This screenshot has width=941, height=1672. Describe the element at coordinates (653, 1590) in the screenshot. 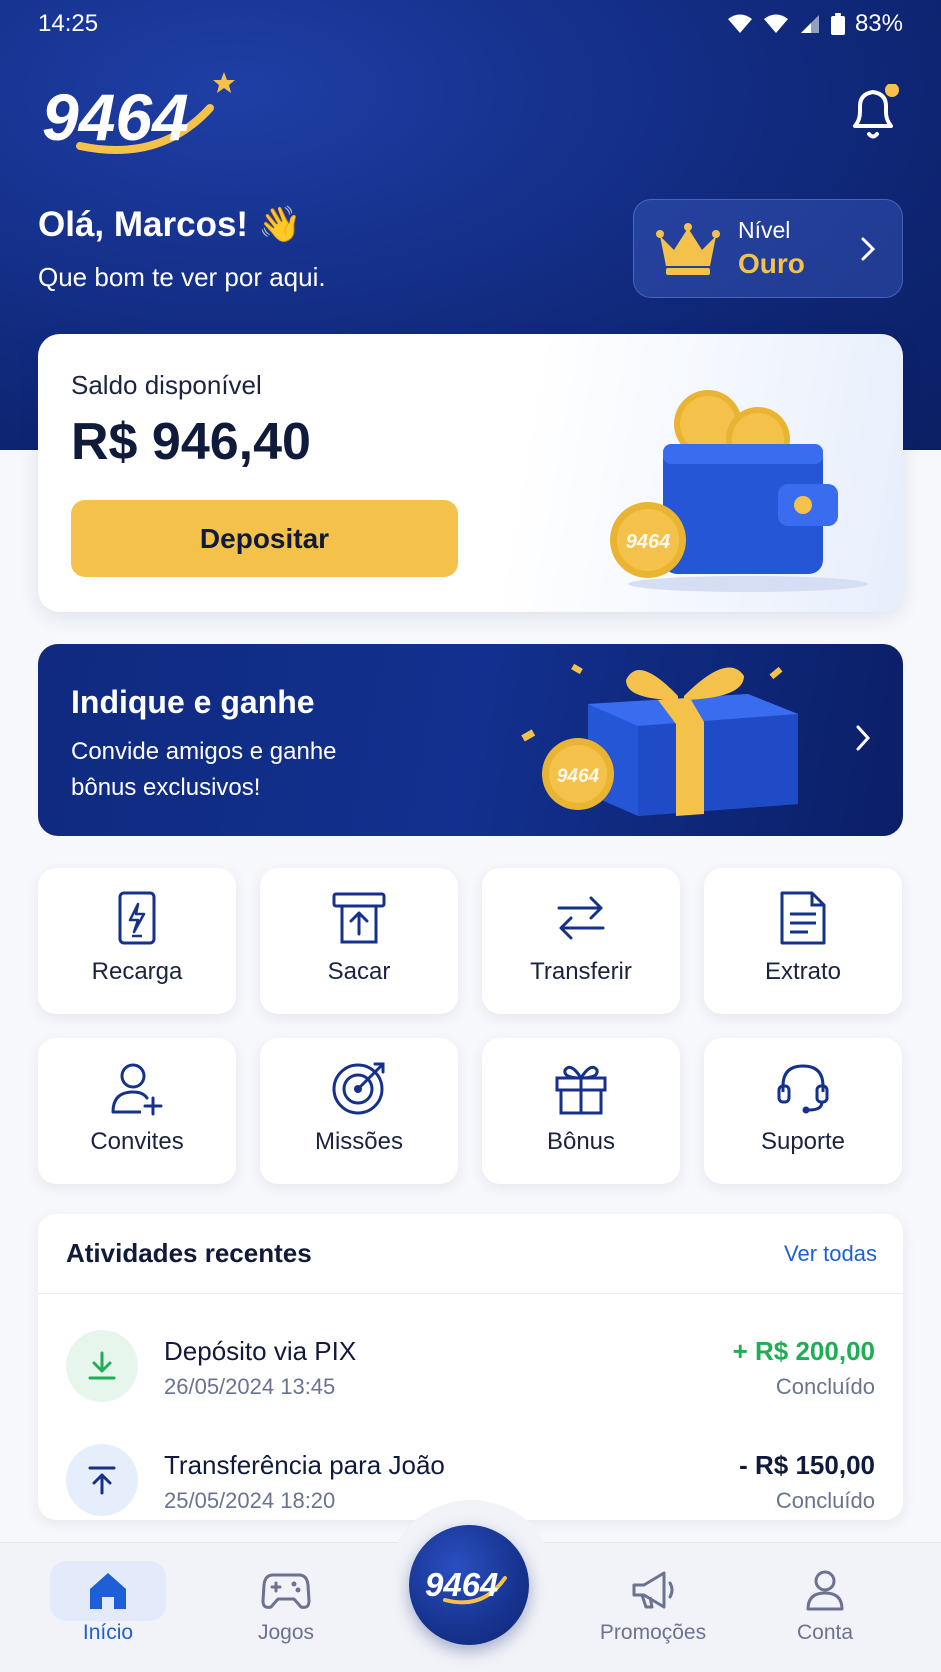

I see `megaphone-icon` at that location.